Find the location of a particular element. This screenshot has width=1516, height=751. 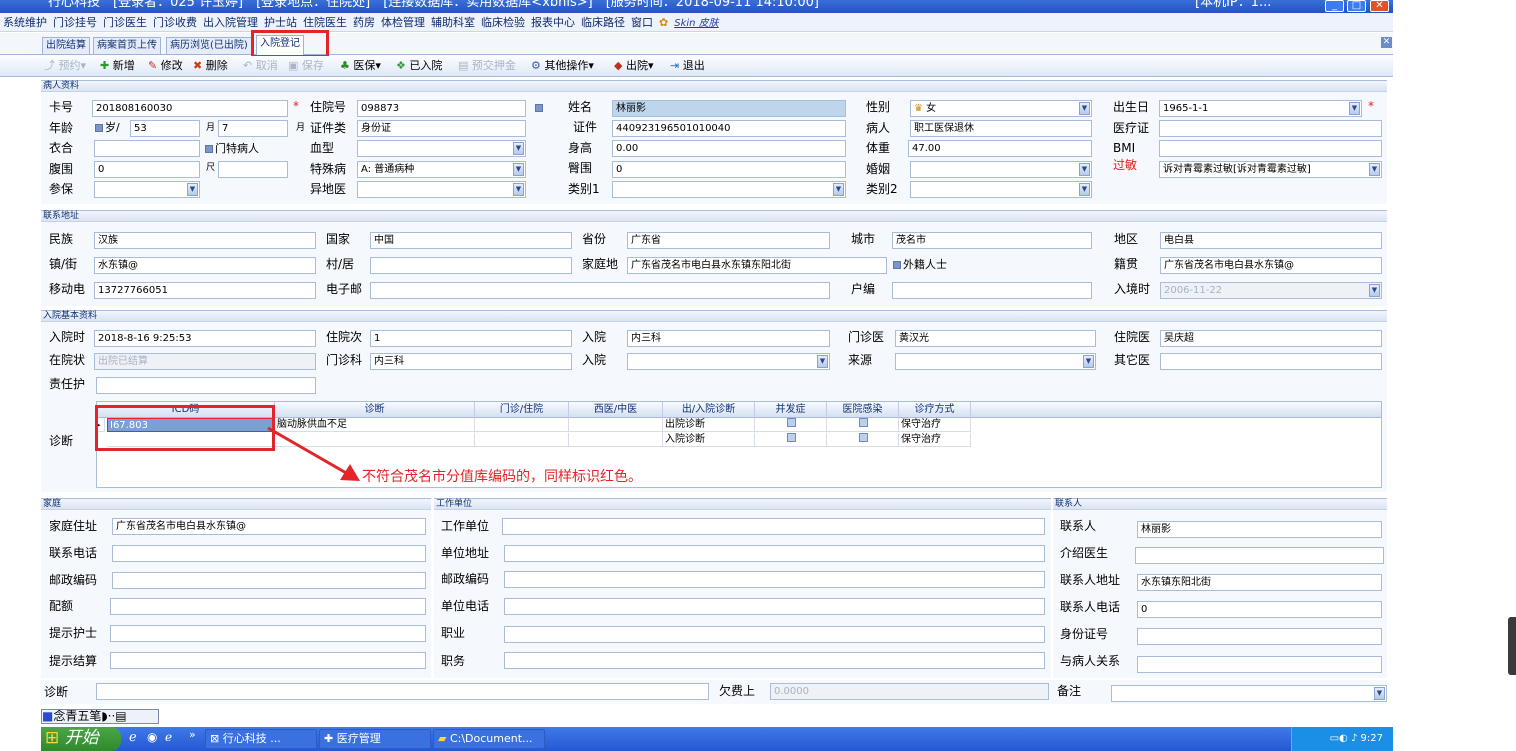

height-field: 0.00 is located at coordinates (729, 148).